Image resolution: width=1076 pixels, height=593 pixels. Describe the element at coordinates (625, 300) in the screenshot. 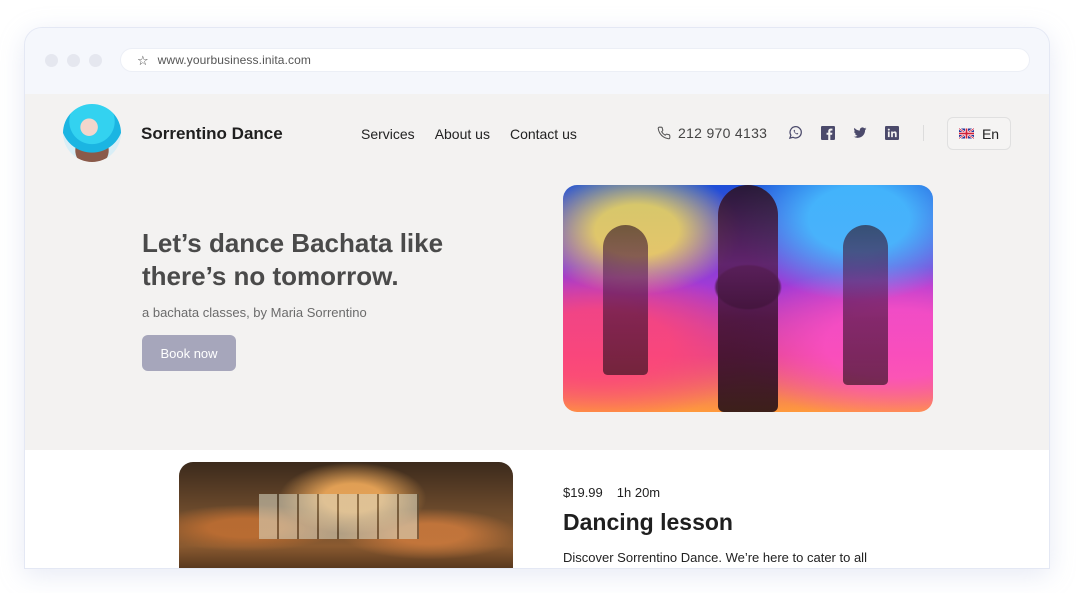

I see `image-dancer-left` at that location.